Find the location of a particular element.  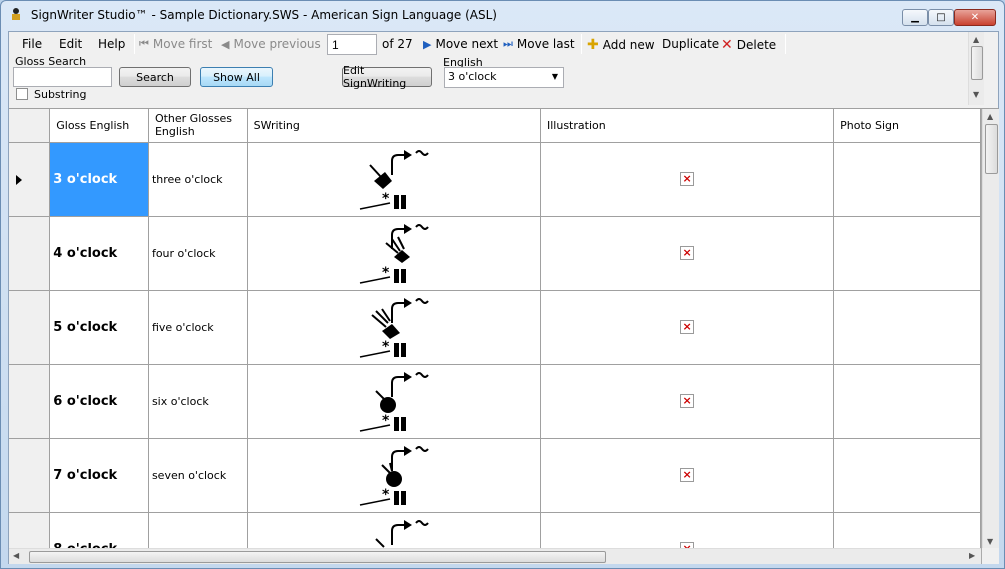

column-header-photo-sign: Photo Sign is located at coordinates (907, 126).